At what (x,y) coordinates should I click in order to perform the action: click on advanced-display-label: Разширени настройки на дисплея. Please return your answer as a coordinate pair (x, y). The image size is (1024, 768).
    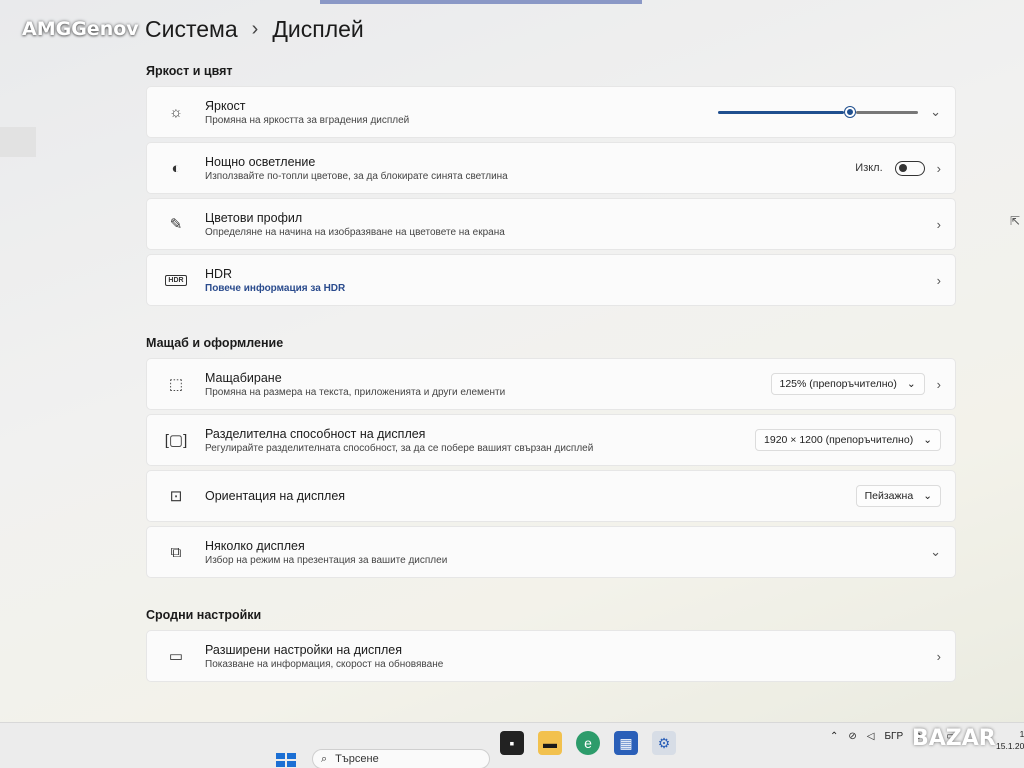
    Looking at the image, I should click on (304, 649).